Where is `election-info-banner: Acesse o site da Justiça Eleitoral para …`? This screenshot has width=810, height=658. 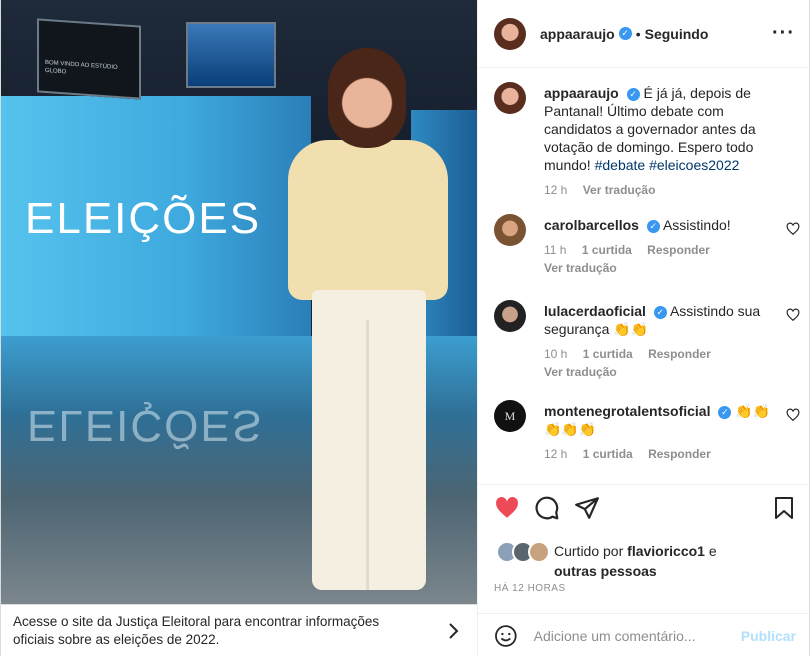
election-info-banner: Acesse o site da Justiça Eleitoral para … is located at coordinates (239, 630).